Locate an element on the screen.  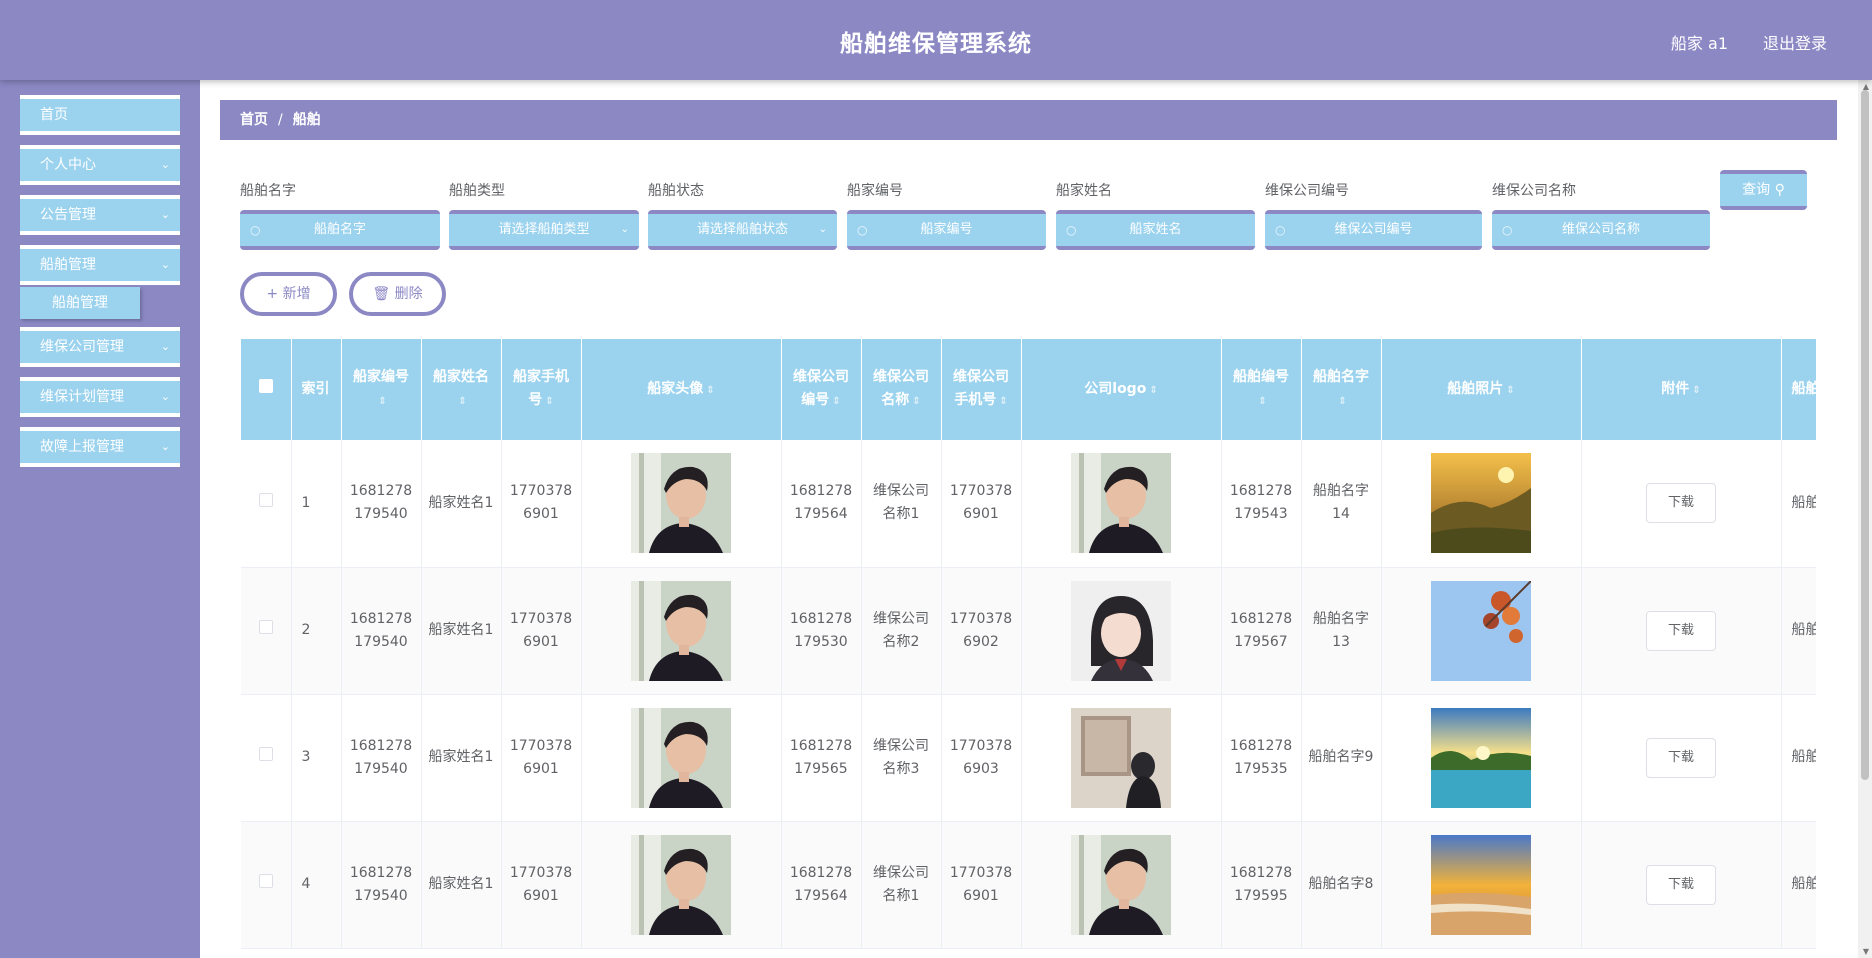
breadcrumb-home: 首页 is located at coordinates (254, 120).